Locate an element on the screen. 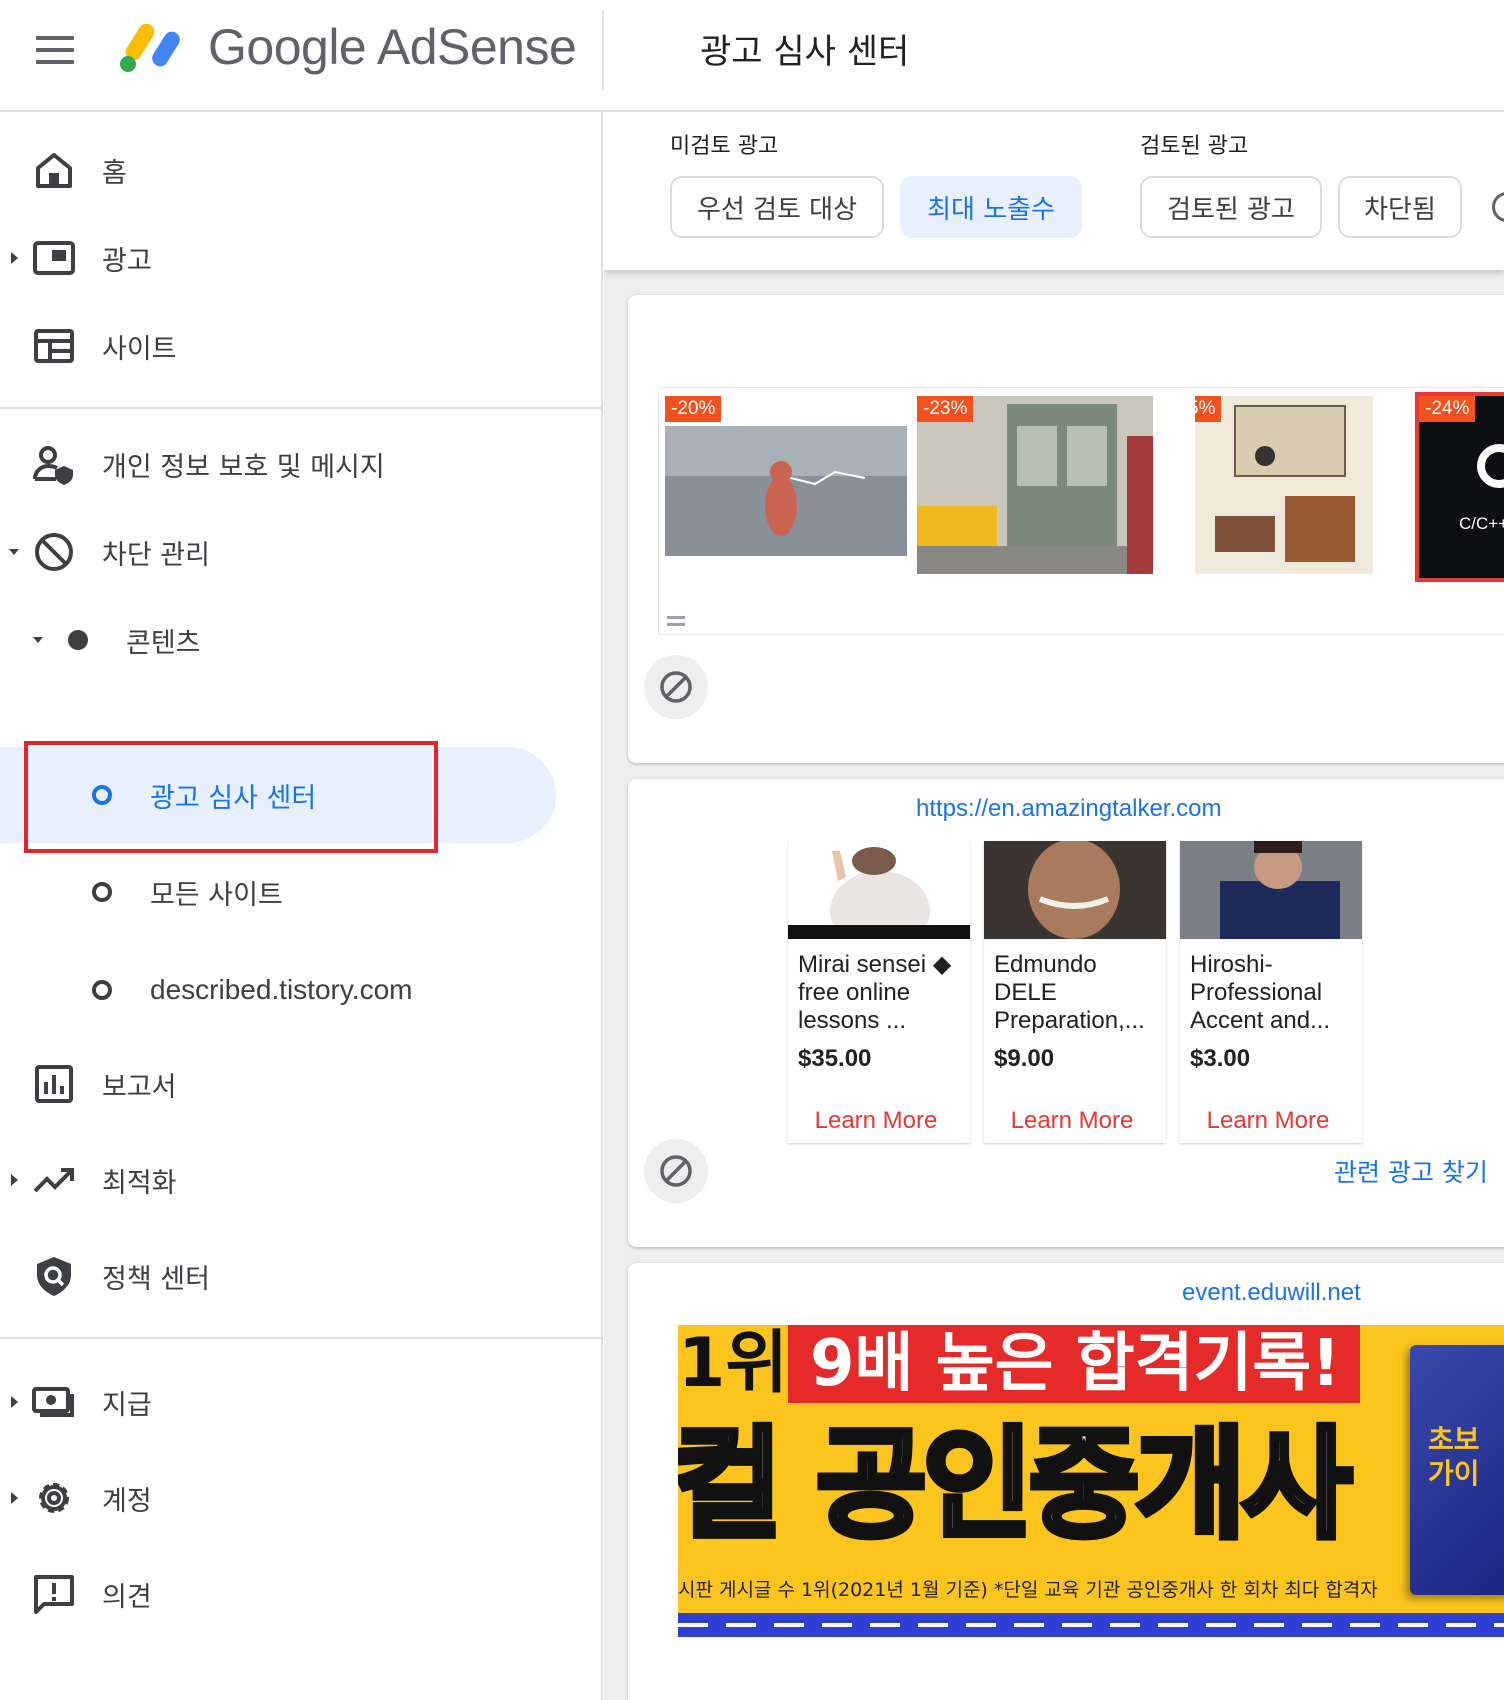  ad-image-strip: -20% -23% % -24% C/C++ is located at coordinates (1081, 511).